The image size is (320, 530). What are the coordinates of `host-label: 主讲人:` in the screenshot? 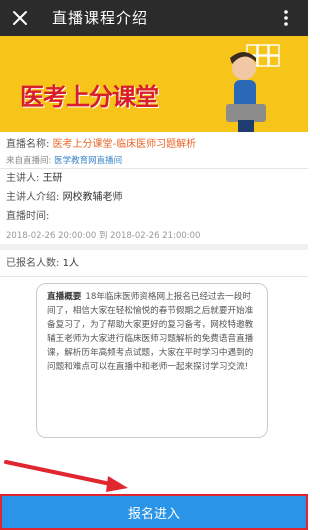 It's located at (23, 178).